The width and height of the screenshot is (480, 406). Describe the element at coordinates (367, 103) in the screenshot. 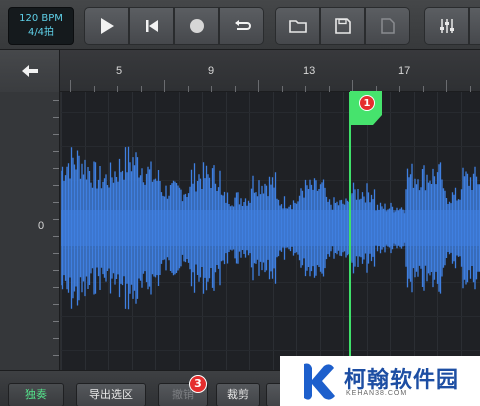

I see `marker-number-badge: 1` at that location.